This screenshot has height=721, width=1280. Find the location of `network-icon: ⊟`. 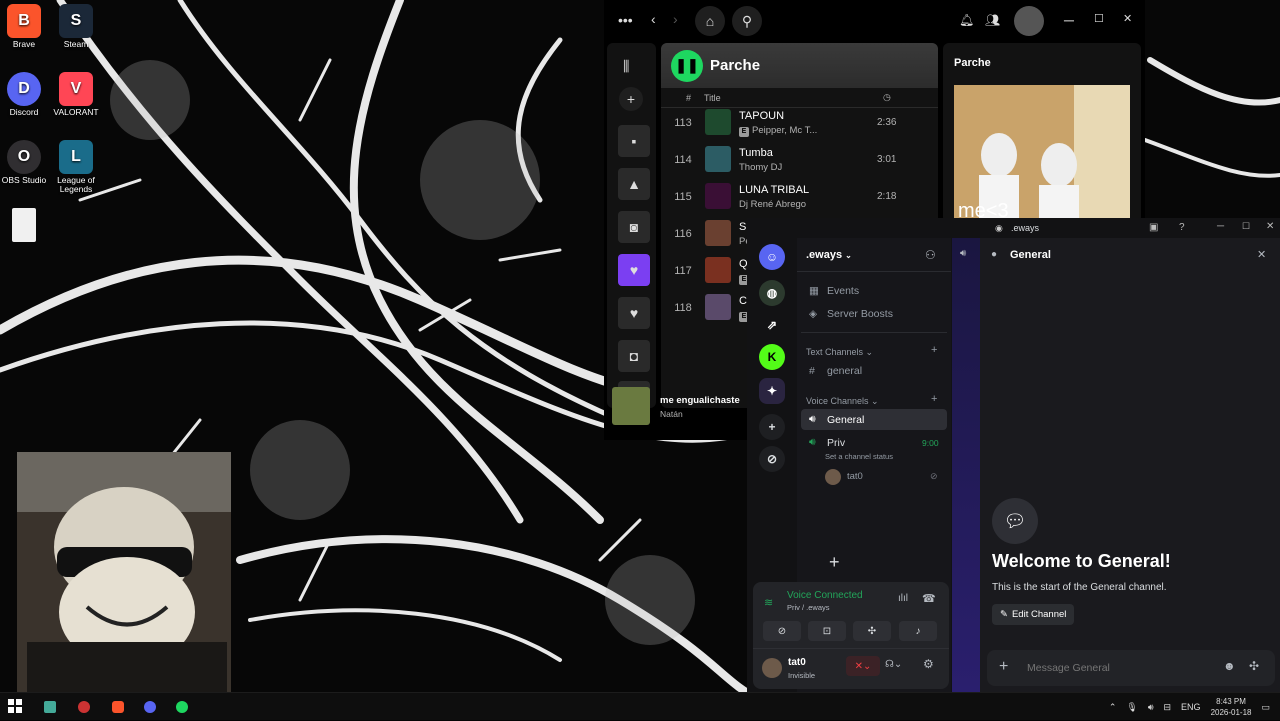

network-icon: ⊟ is located at coordinates (1168, 707).